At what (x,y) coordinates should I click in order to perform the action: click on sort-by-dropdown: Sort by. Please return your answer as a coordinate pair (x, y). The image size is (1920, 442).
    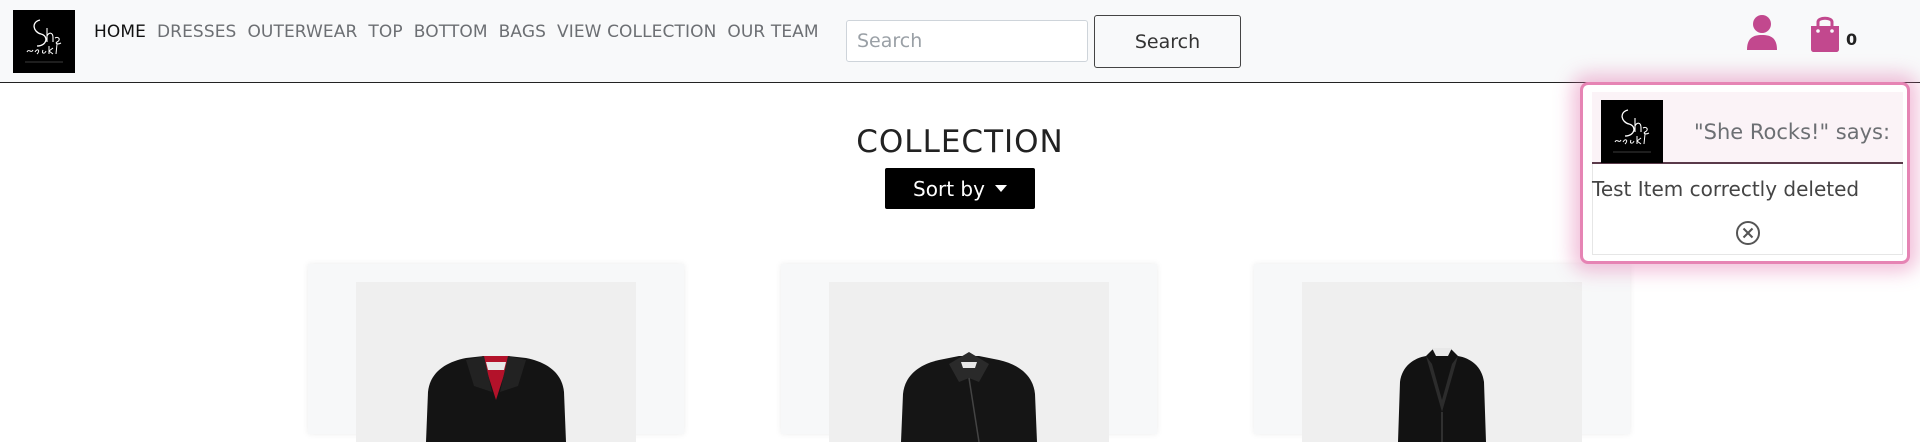
    Looking at the image, I should click on (960, 188).